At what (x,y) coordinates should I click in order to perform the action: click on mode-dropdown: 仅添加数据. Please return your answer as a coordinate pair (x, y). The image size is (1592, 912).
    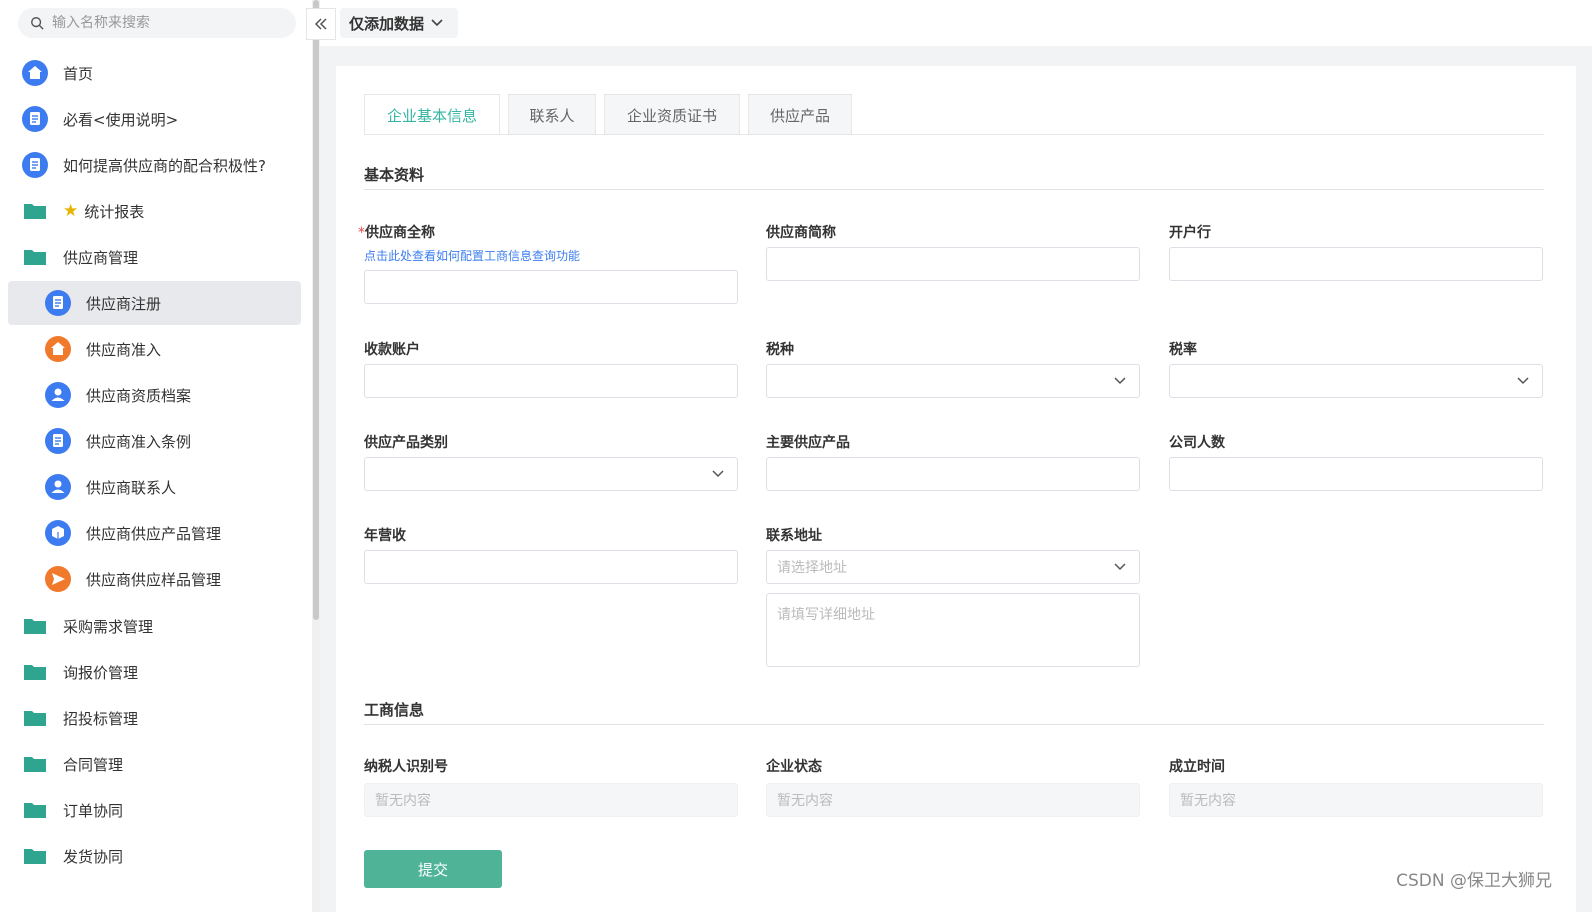
    Looking at the image, I should click on (399, 23).